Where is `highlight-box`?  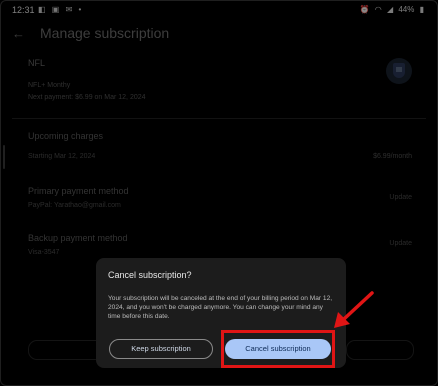
highlight-box is located at coordinates (278, 349).